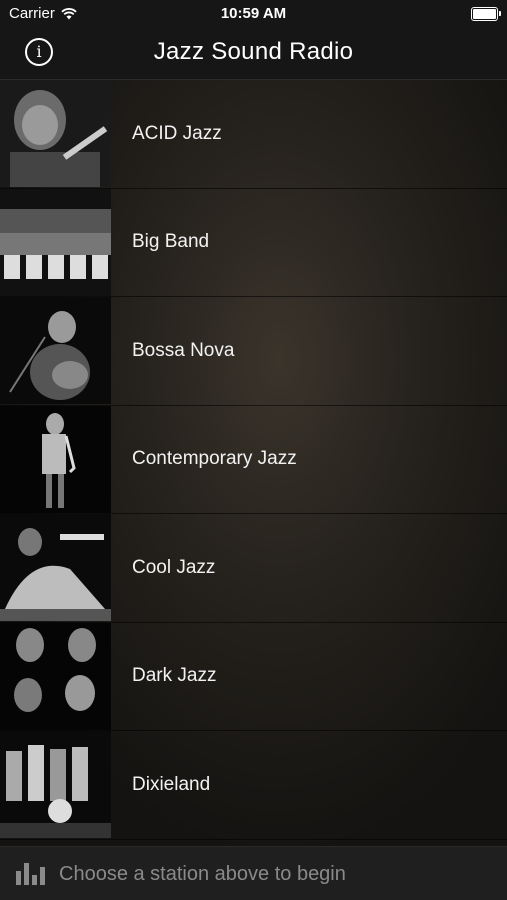 The width and height of the screenshot is (507, 900). I want to click on page-title: Jazz Sound Radio, so click(253, 51).